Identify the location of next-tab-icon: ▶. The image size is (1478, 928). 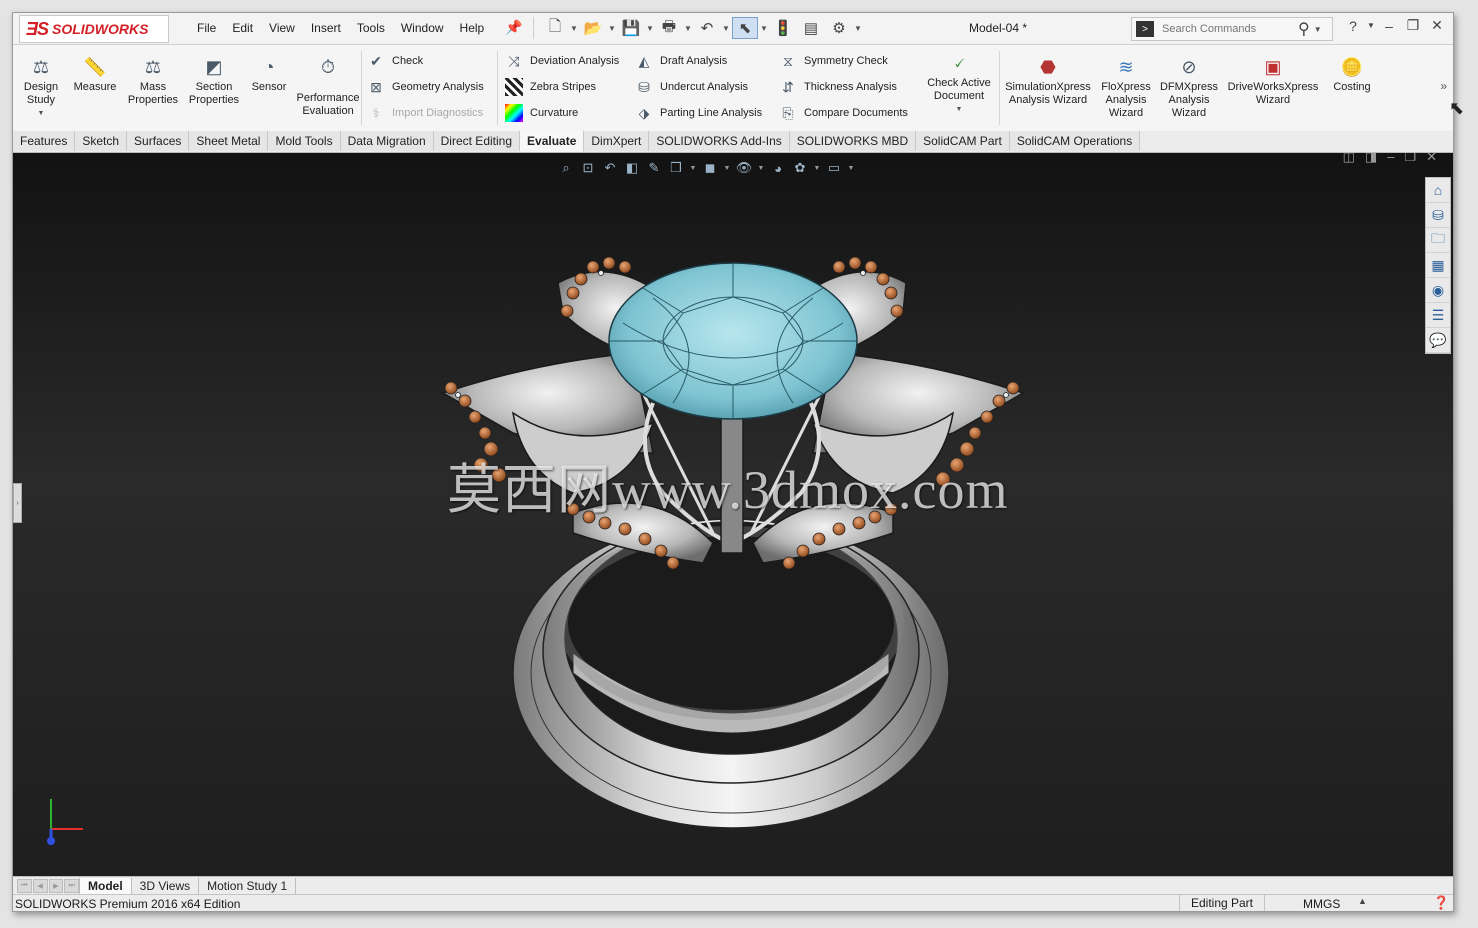
(56, 886).